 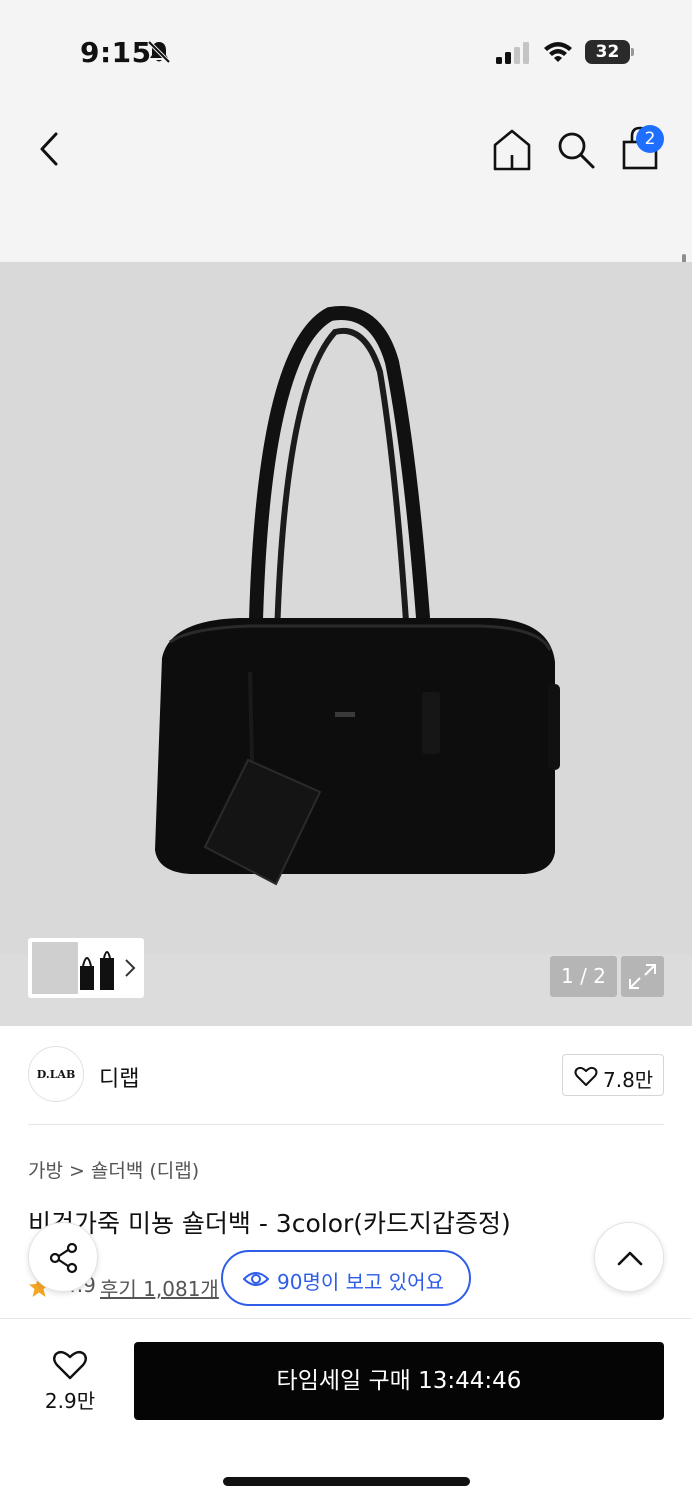 I want to click on viewers-badge: 90명이 보고 있어요, so click(x=346, y=1278).